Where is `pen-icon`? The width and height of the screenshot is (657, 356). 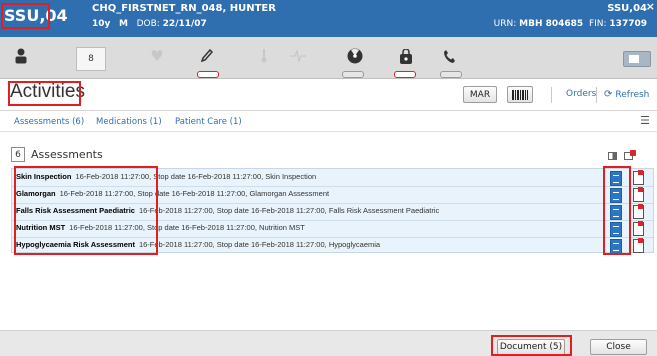 pen-icon is located at coordinates (207, 56).